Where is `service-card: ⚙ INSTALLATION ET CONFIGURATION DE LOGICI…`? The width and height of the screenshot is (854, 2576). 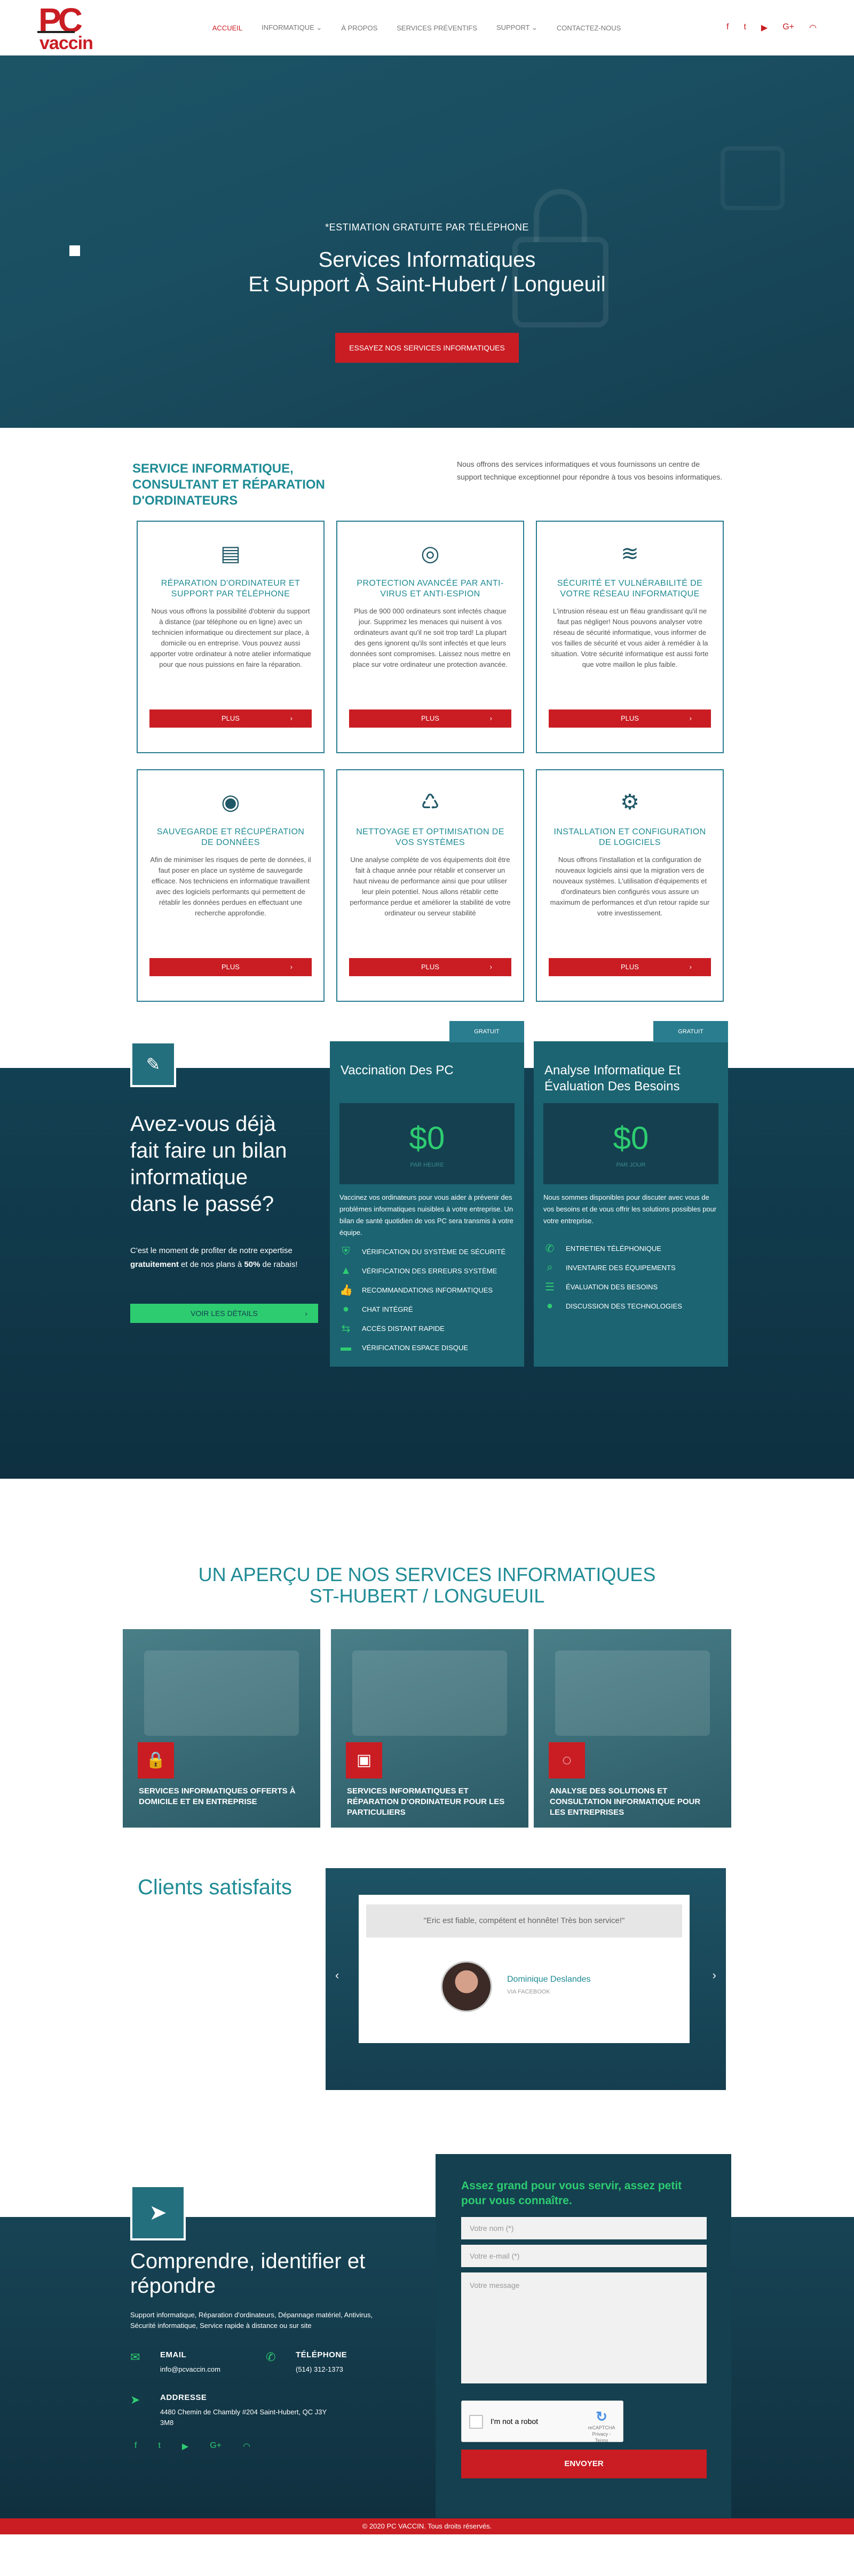 service-card: ⚙ INSTALLATION ET CONFIGURATION DE LOGICI… is located at coordinates (630, 885).